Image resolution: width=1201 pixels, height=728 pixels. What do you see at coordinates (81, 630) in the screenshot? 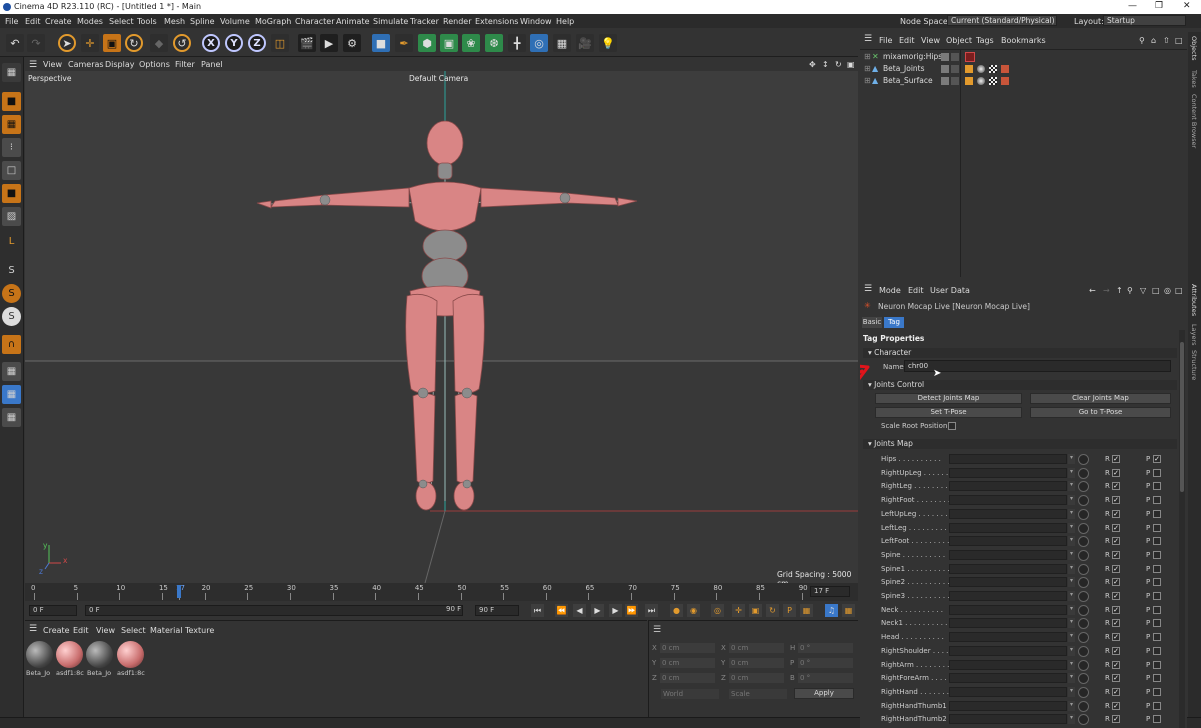
I see `material-menu-edit: Edit` at bounding box center [81, 630].